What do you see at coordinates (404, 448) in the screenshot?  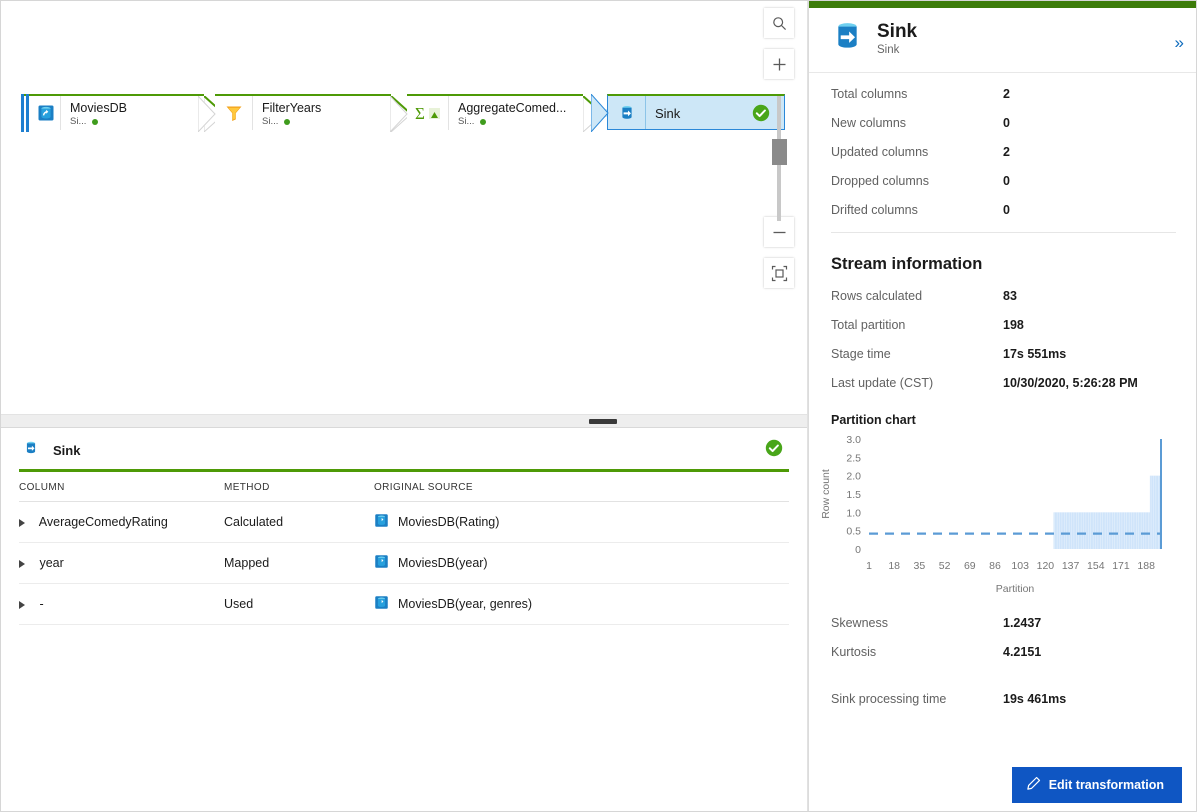 I see `inspect-header: Sink` at bounding box center [404, 448].